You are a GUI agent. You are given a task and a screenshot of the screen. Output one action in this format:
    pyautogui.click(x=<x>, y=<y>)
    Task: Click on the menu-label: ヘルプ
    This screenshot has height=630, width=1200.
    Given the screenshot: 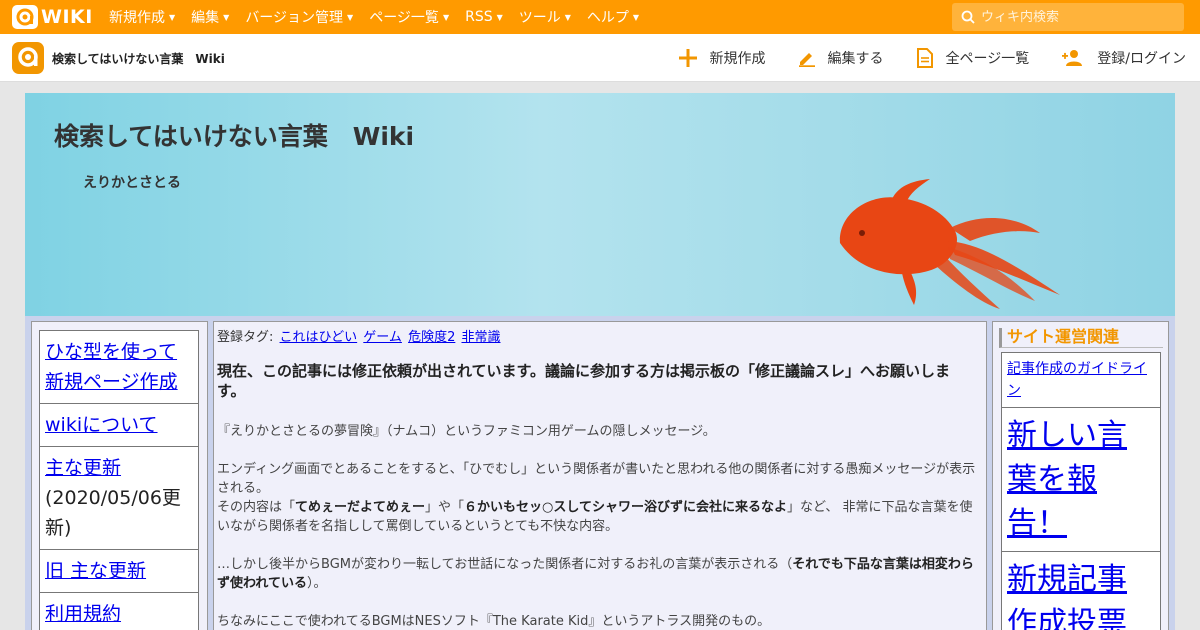 What is the action you would take?
    pyautogui.click(x=607, y=18)
    